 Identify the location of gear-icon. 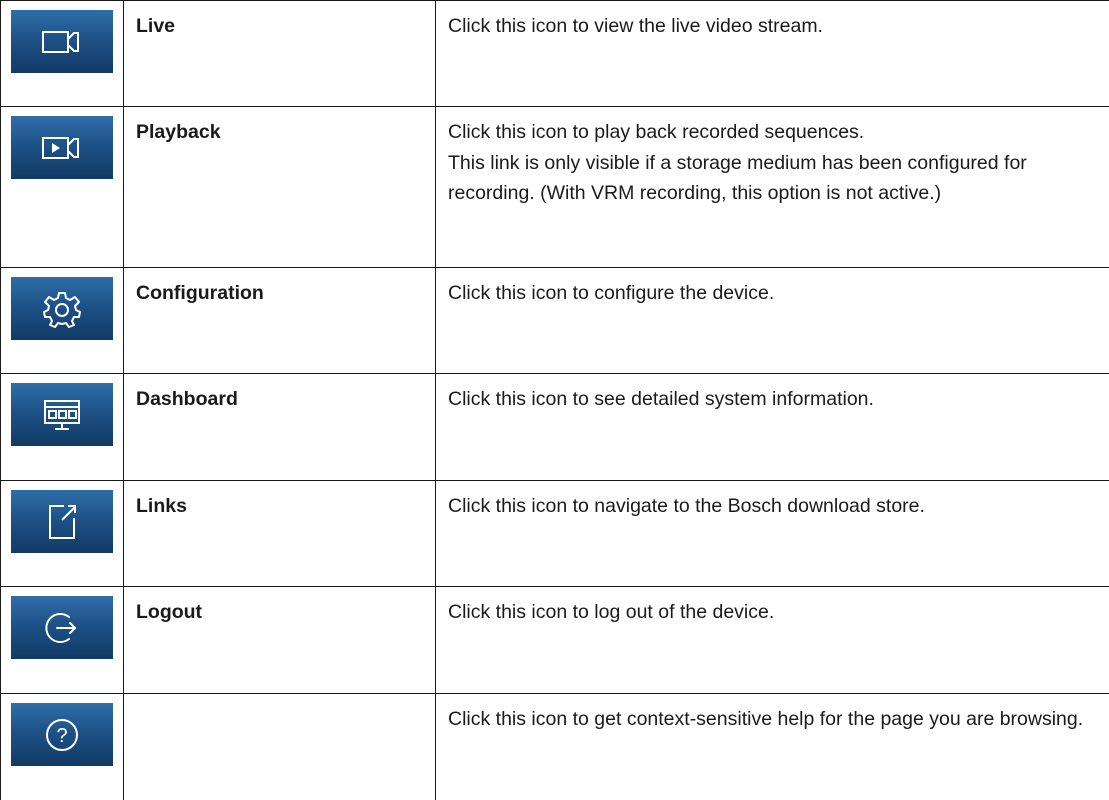
(62, 308).